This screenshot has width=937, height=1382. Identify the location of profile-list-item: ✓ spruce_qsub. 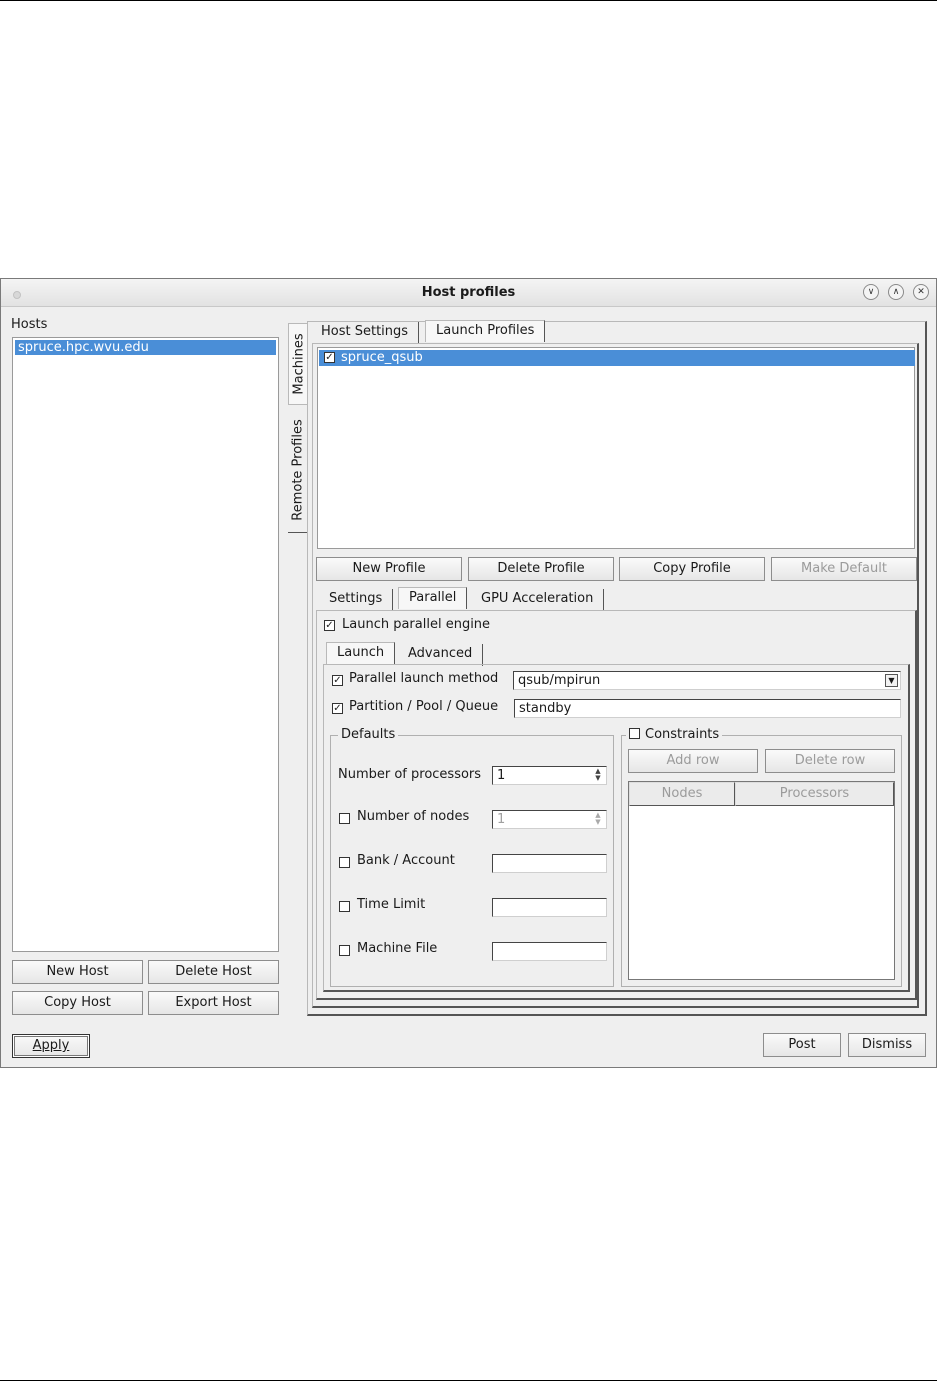
(617, 358).